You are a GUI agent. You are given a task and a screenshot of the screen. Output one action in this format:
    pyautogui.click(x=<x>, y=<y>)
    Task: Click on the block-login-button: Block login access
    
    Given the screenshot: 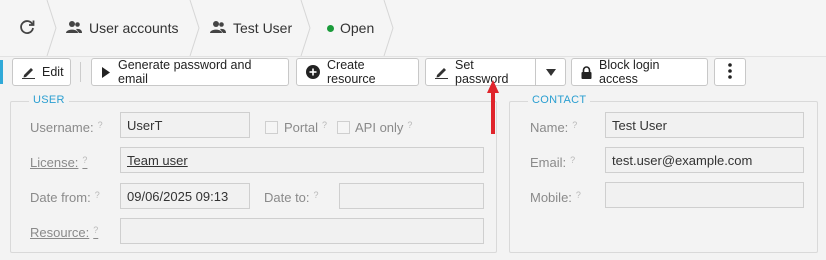 What is the action you would take?
    pyautogui.click(x=639, y=72)
    